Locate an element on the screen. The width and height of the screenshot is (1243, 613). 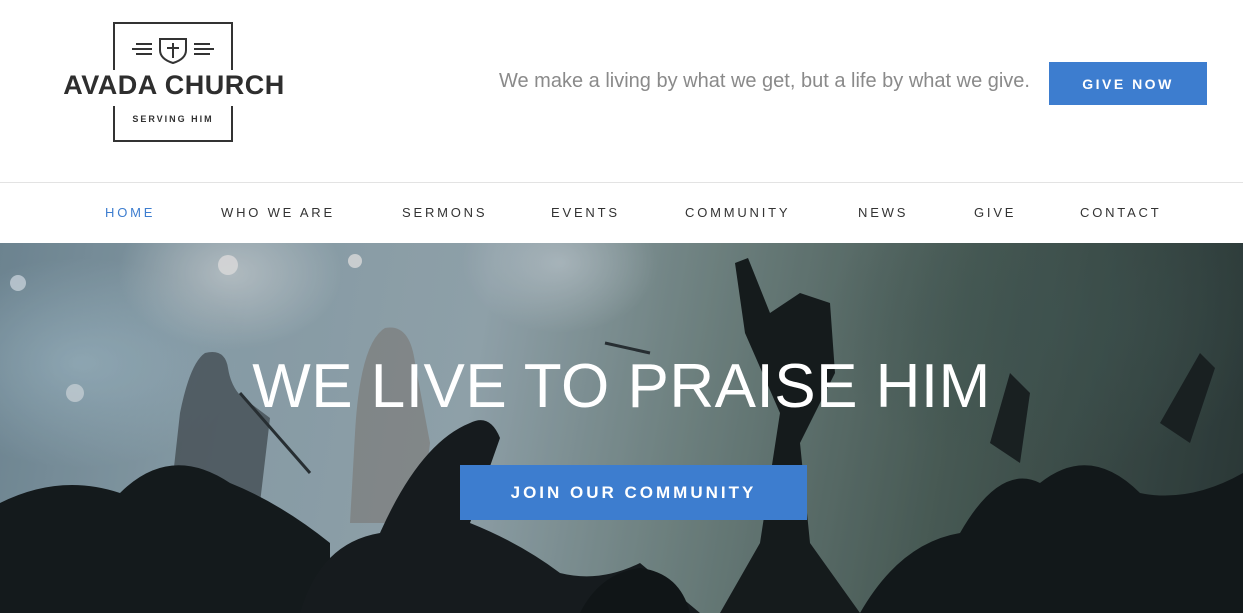
join-community-button: JOIN OUR COMMUNITY is located at coordinates (633, 492).